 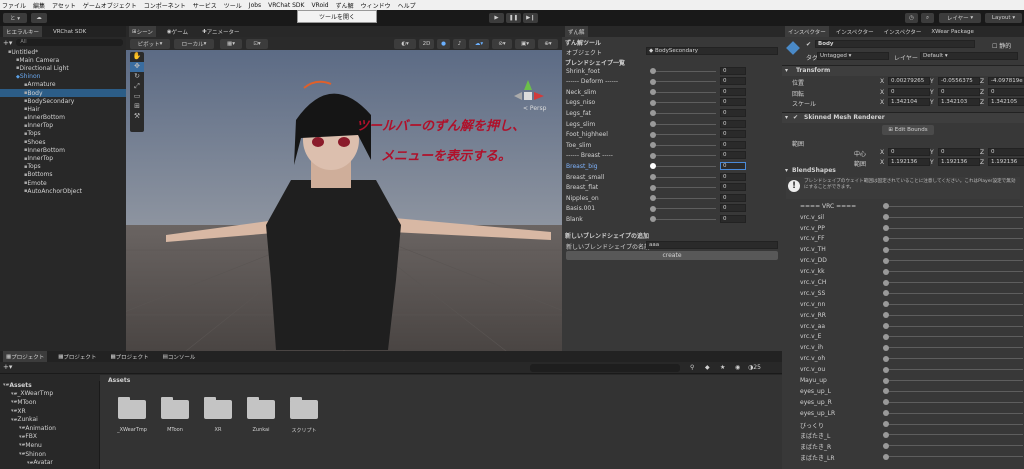 What do you see at coordinates (426, 43) in the screenshot?
I see `mode-2d-button: 2D` at bounding box center [426, 43].